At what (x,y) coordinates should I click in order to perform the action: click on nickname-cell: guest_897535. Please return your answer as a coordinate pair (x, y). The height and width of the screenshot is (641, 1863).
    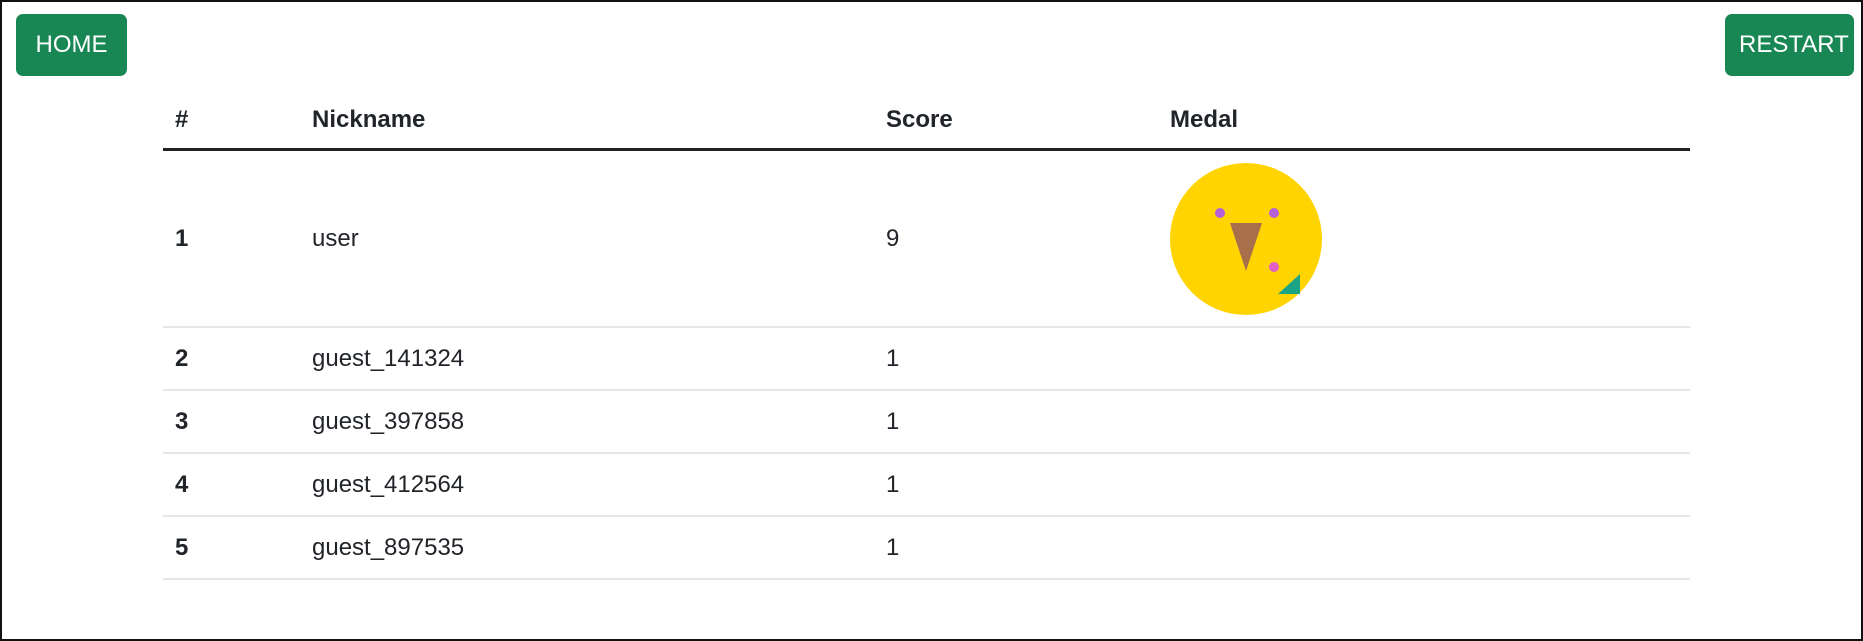
    Looking at the image, I should click on (587, 548).